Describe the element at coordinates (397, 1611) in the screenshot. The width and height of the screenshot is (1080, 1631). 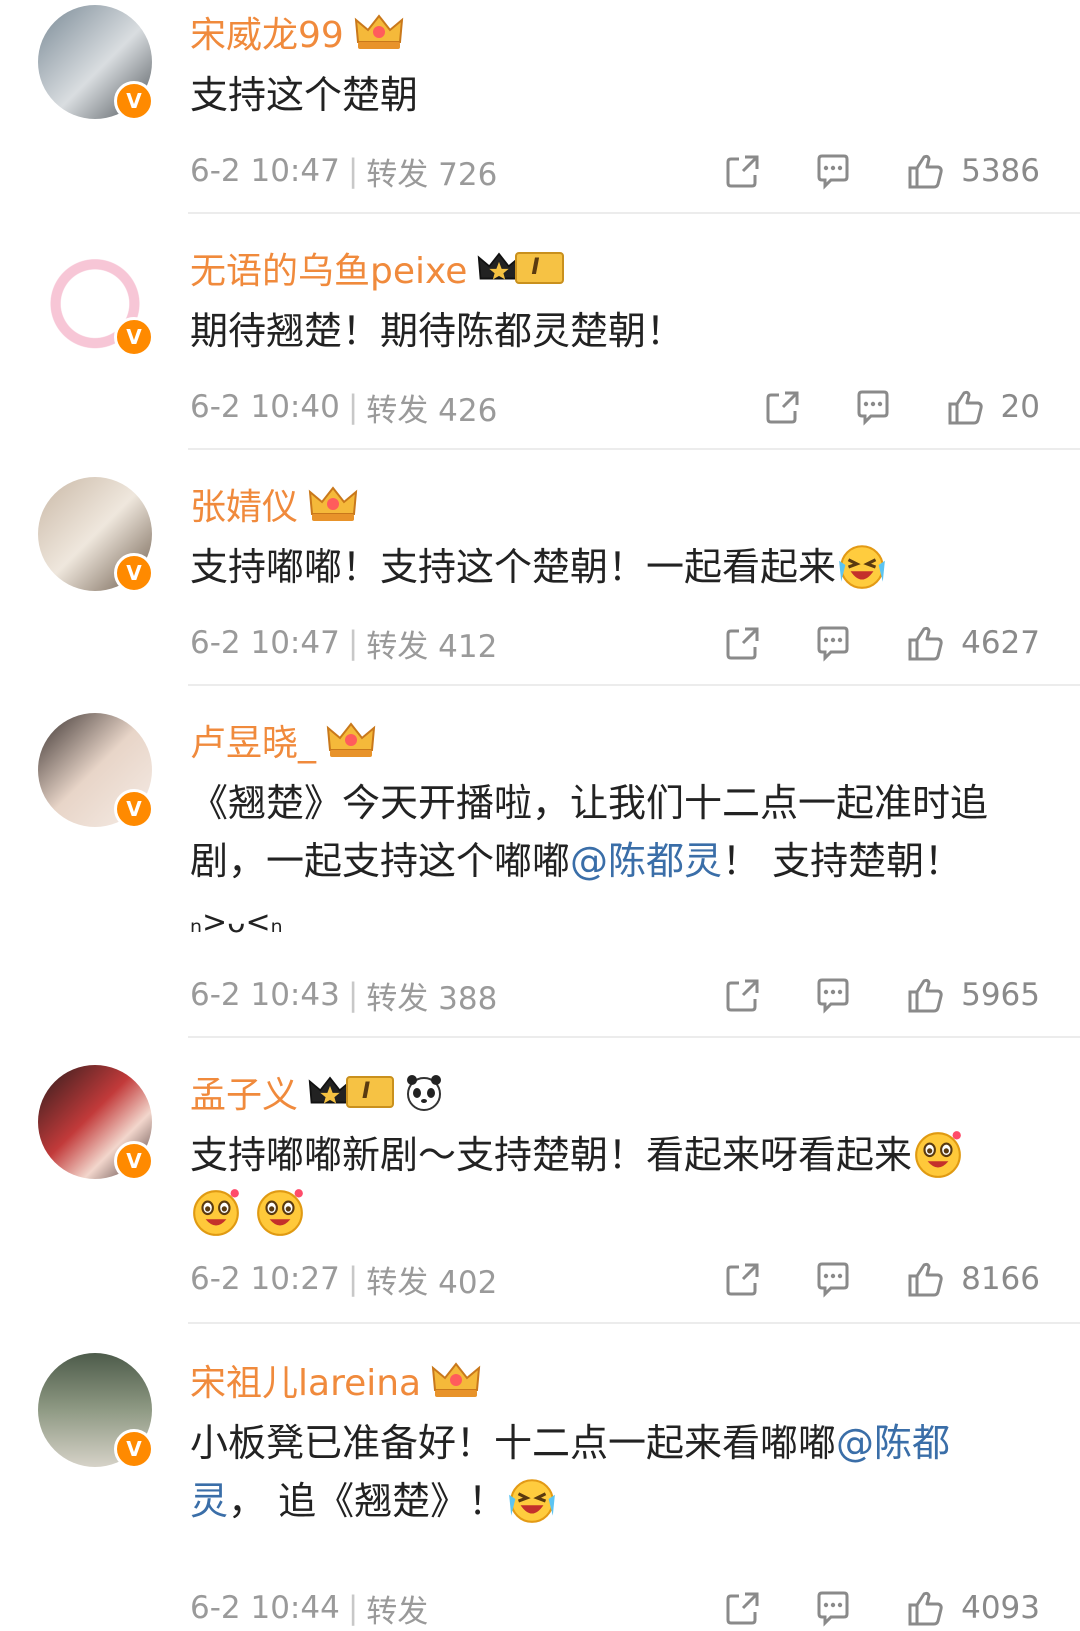
I see `repost-count: 转发` at that location.